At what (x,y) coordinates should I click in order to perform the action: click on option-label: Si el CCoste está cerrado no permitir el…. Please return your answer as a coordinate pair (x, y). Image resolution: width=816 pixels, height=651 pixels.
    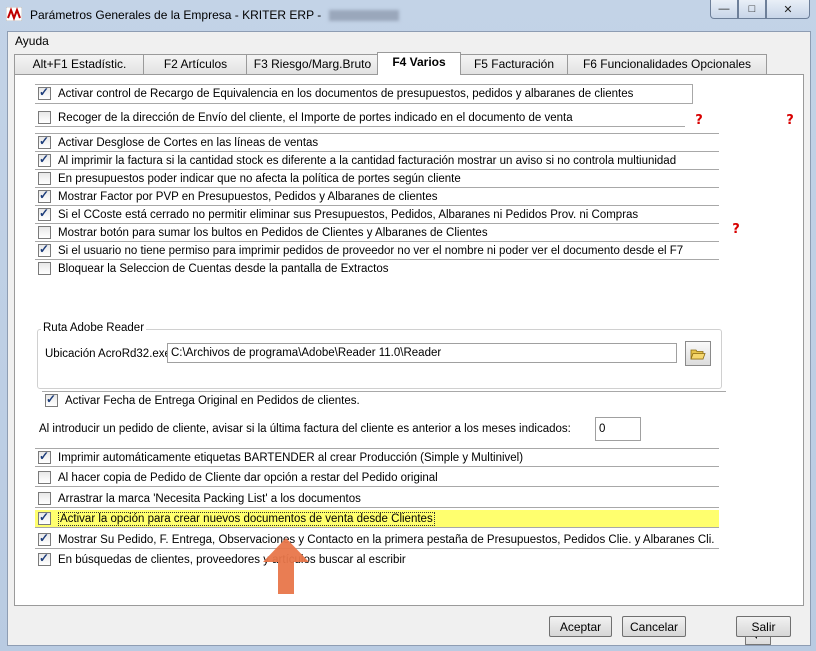
    Looking at the image, I should click on (348, 214).